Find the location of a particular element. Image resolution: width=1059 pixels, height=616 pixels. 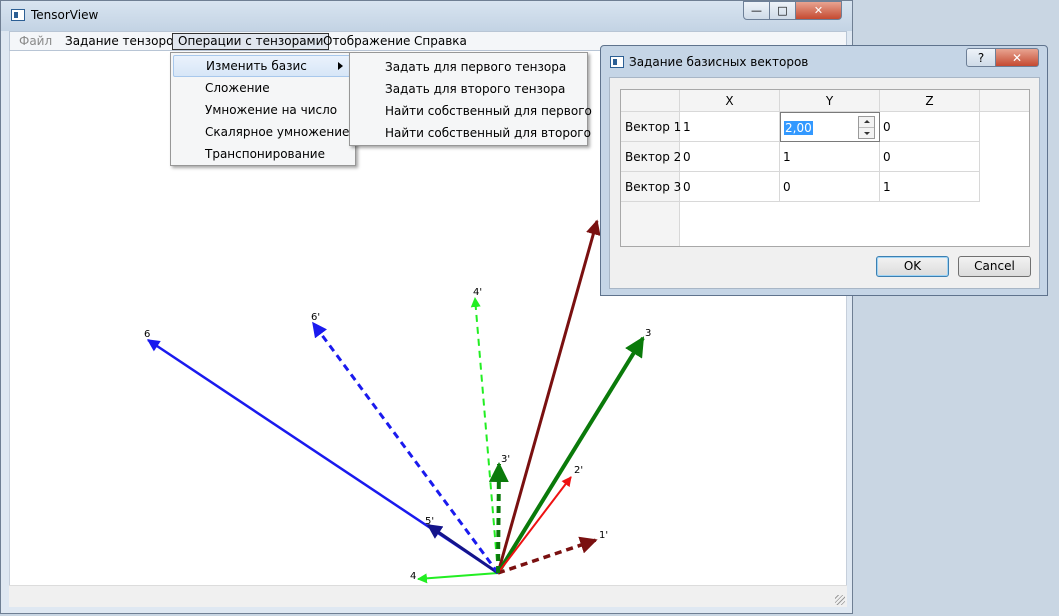

submenu-arrow-icon is located at coordinates (340, 66).